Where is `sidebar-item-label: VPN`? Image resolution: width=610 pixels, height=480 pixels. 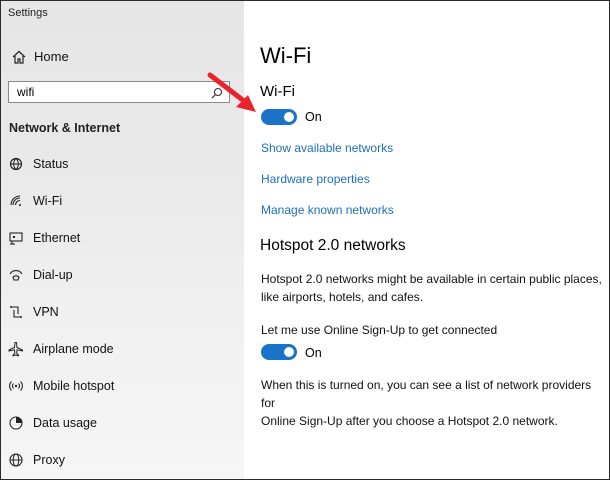 sidebar-item-label: VPN is located at coordinates (46, 312).